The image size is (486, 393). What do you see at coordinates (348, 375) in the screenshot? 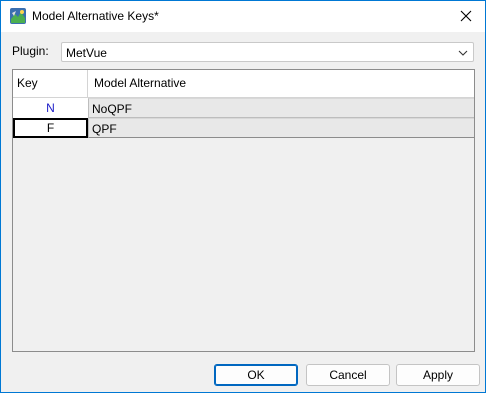
I see `cancel-button: Cancel` at bounding box center [348, 375].